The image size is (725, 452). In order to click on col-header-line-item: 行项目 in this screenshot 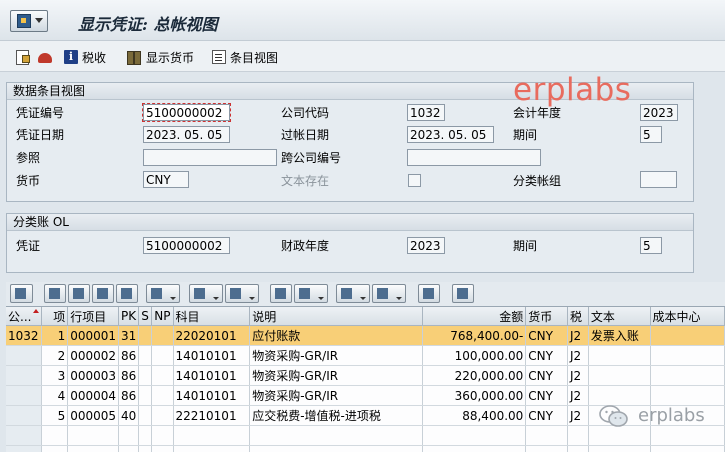, I will do `click(93, 316)`.